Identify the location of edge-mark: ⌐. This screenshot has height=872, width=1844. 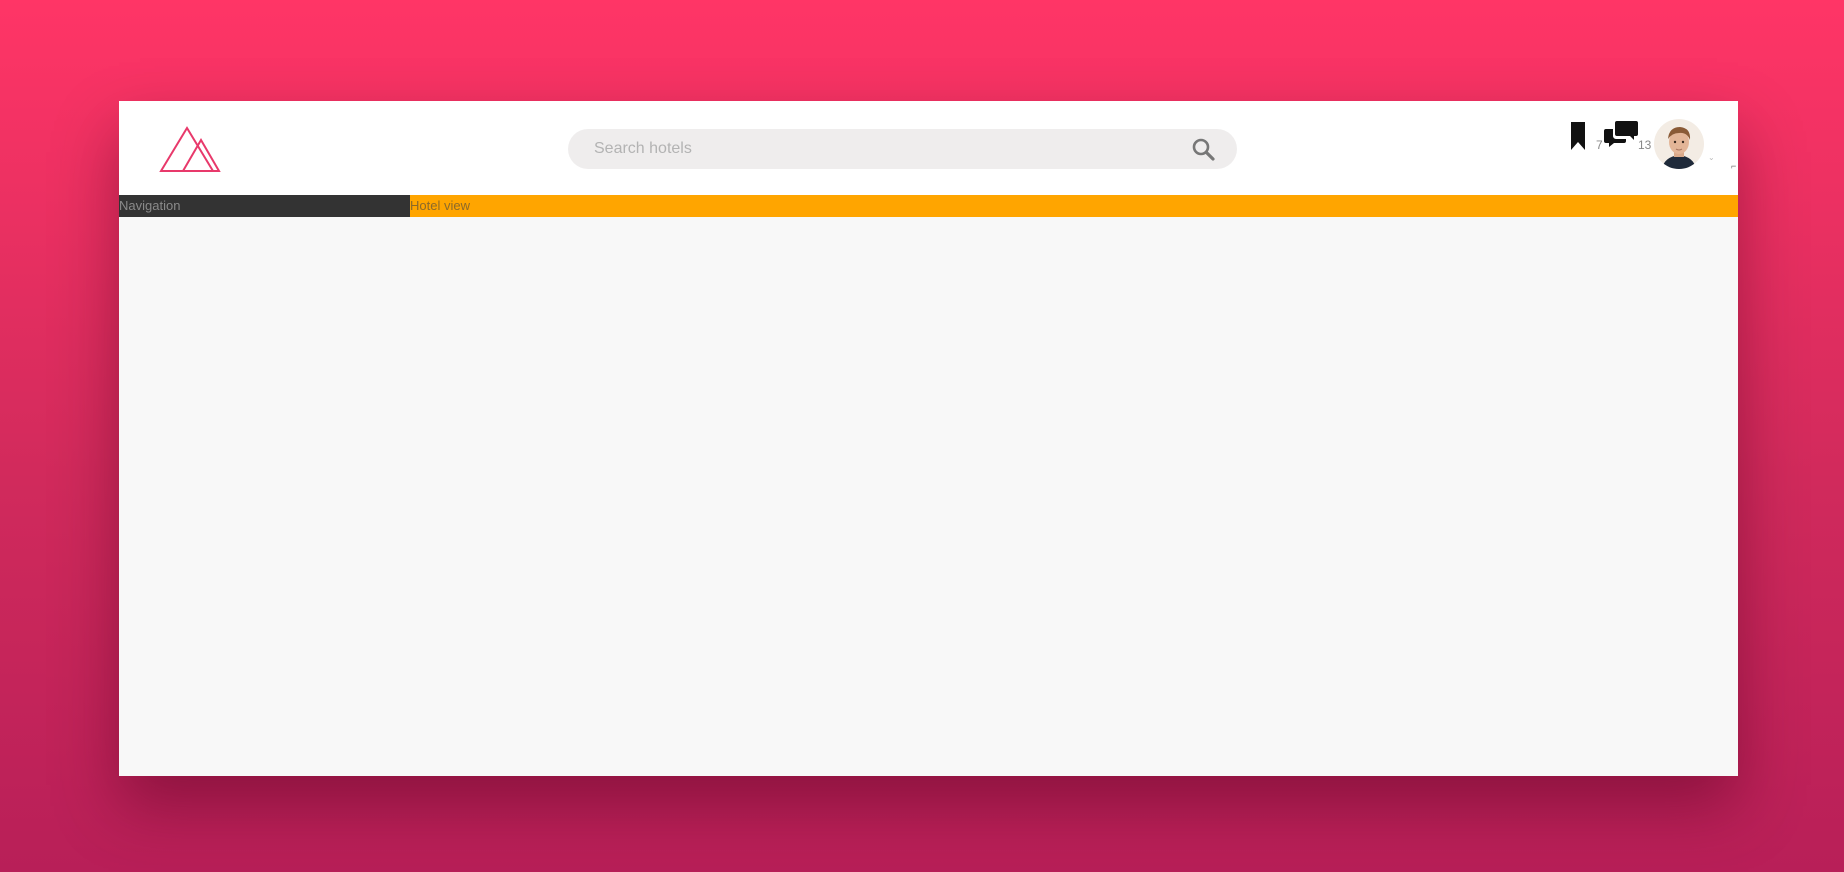
(1734, 166).